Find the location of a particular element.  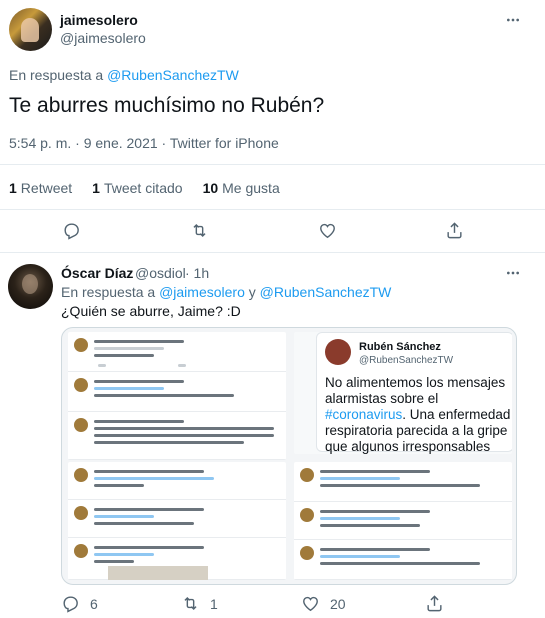

retweet-button is located at coordinates (199, 230).